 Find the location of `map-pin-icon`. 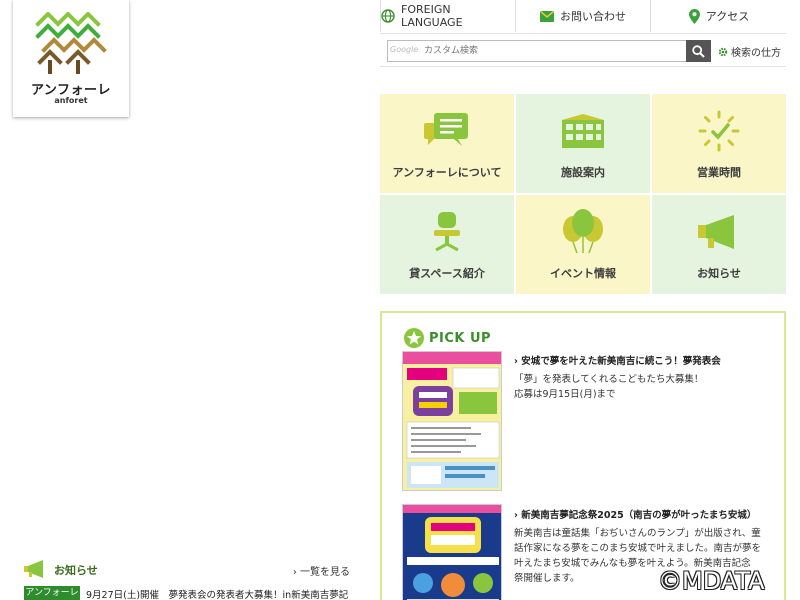

map-pin-icon is located at coordinates (694, 16).